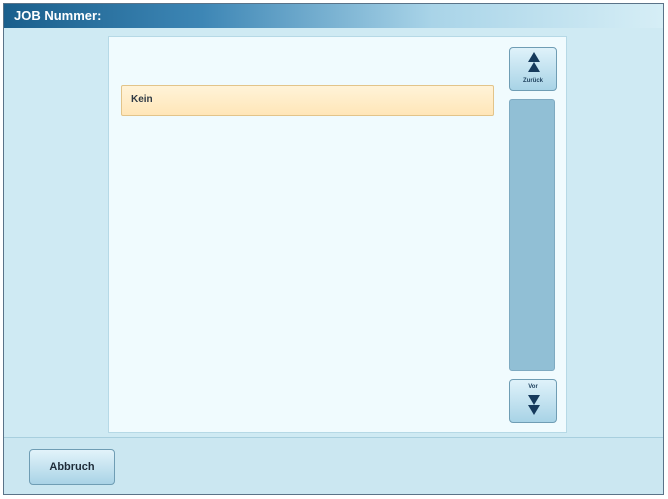 The height and width of the screenshot is (499, 668). Describe the element at coordinates (333, 16) in the screenshot. I see `title-bar: JOB Nummer:` at that location.